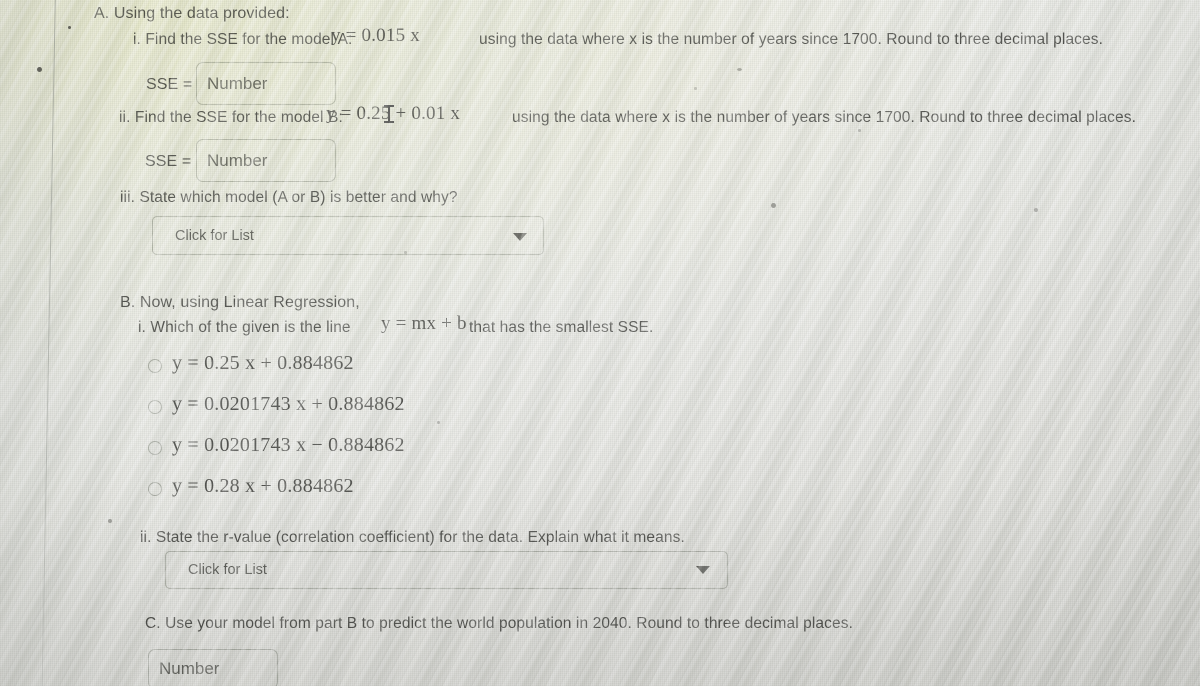 Image resolution: width=1200 pixels, height=686 pixels. What do you see at coordinates (227, 570) in the screenshot?
I see `part-b-ii-dropdown-value: Click for List` at bounding box center [227, 570].